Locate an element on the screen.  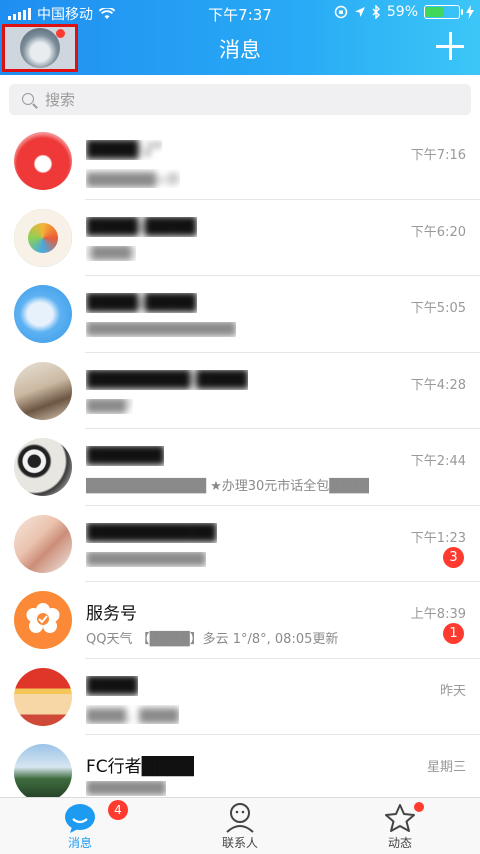
conversation-name: ██████ is located at coordinates (125, 456).